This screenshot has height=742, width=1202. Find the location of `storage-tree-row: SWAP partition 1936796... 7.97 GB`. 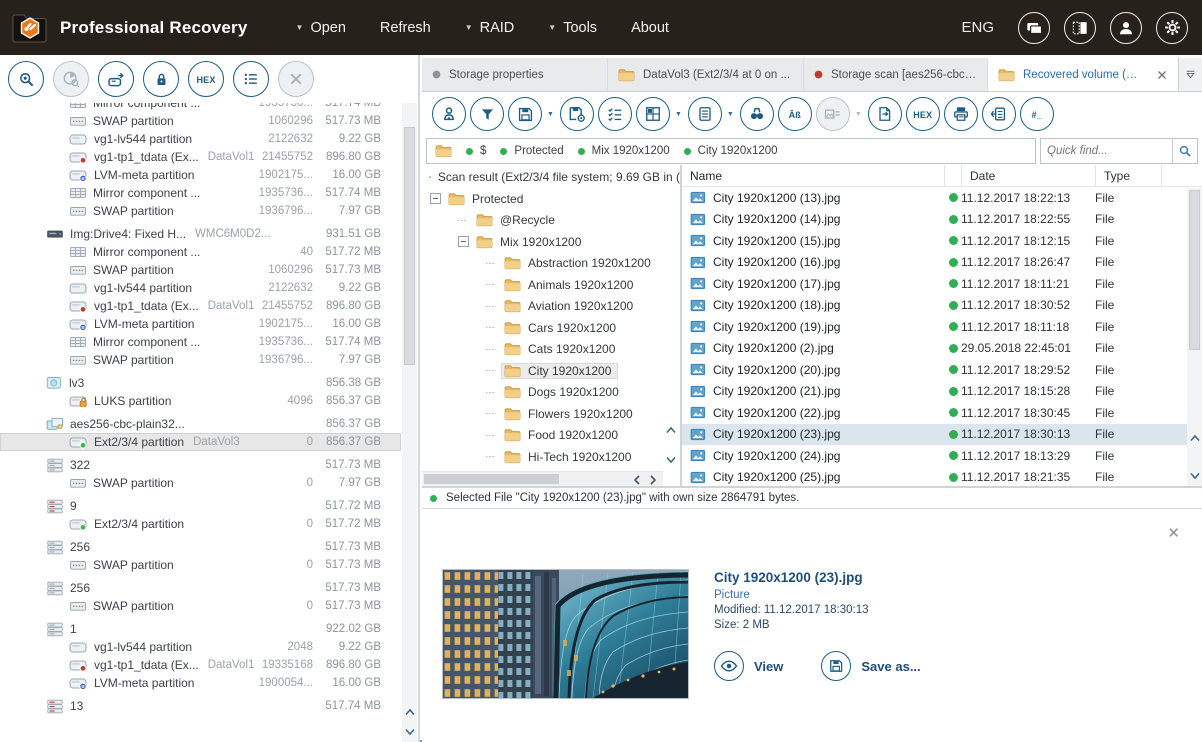

storage-tree-row: SWAP partition 1936796... 7.97 GB is located at coordinates (200, 211).